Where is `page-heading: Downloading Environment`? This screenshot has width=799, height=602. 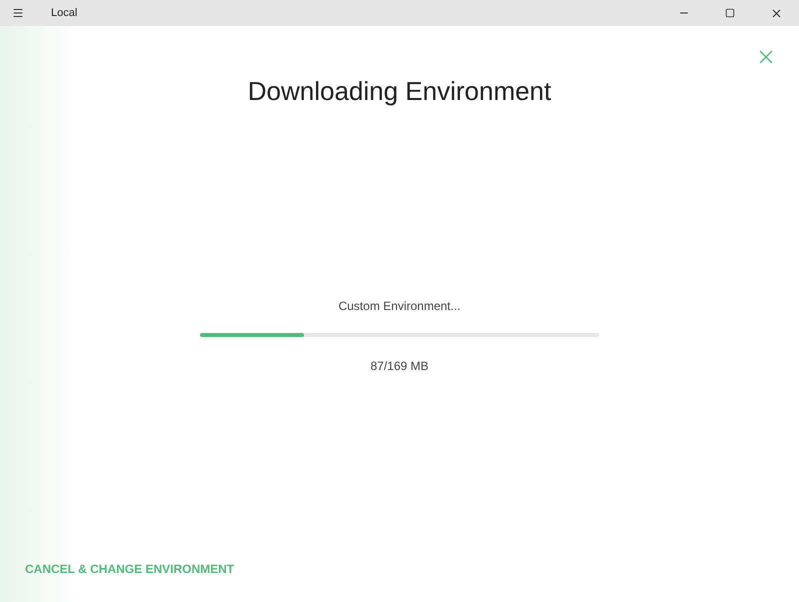 page-heading: Downloading Environment is located at coordinates (399, 91).